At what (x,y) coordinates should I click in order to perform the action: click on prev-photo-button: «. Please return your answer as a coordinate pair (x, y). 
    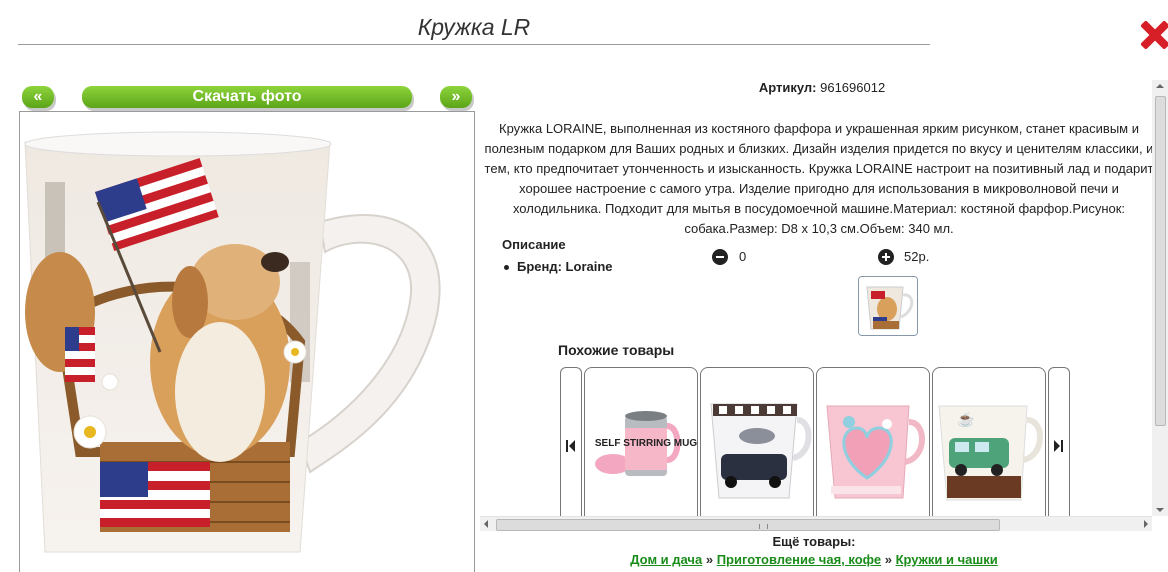
    Looking at the image, I should click on (38, 97).